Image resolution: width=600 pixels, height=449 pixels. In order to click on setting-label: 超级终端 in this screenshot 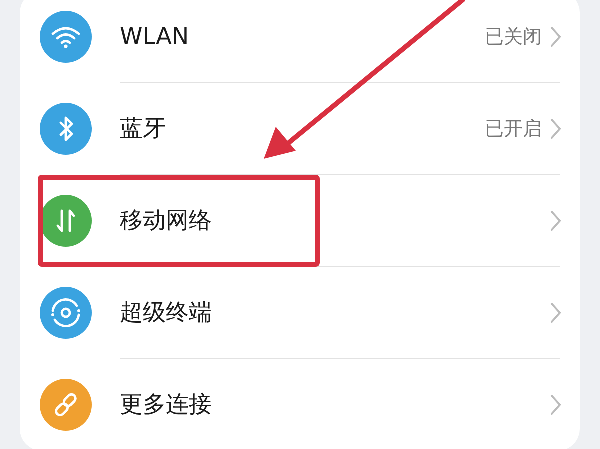, I will do `click(166, 313)`.